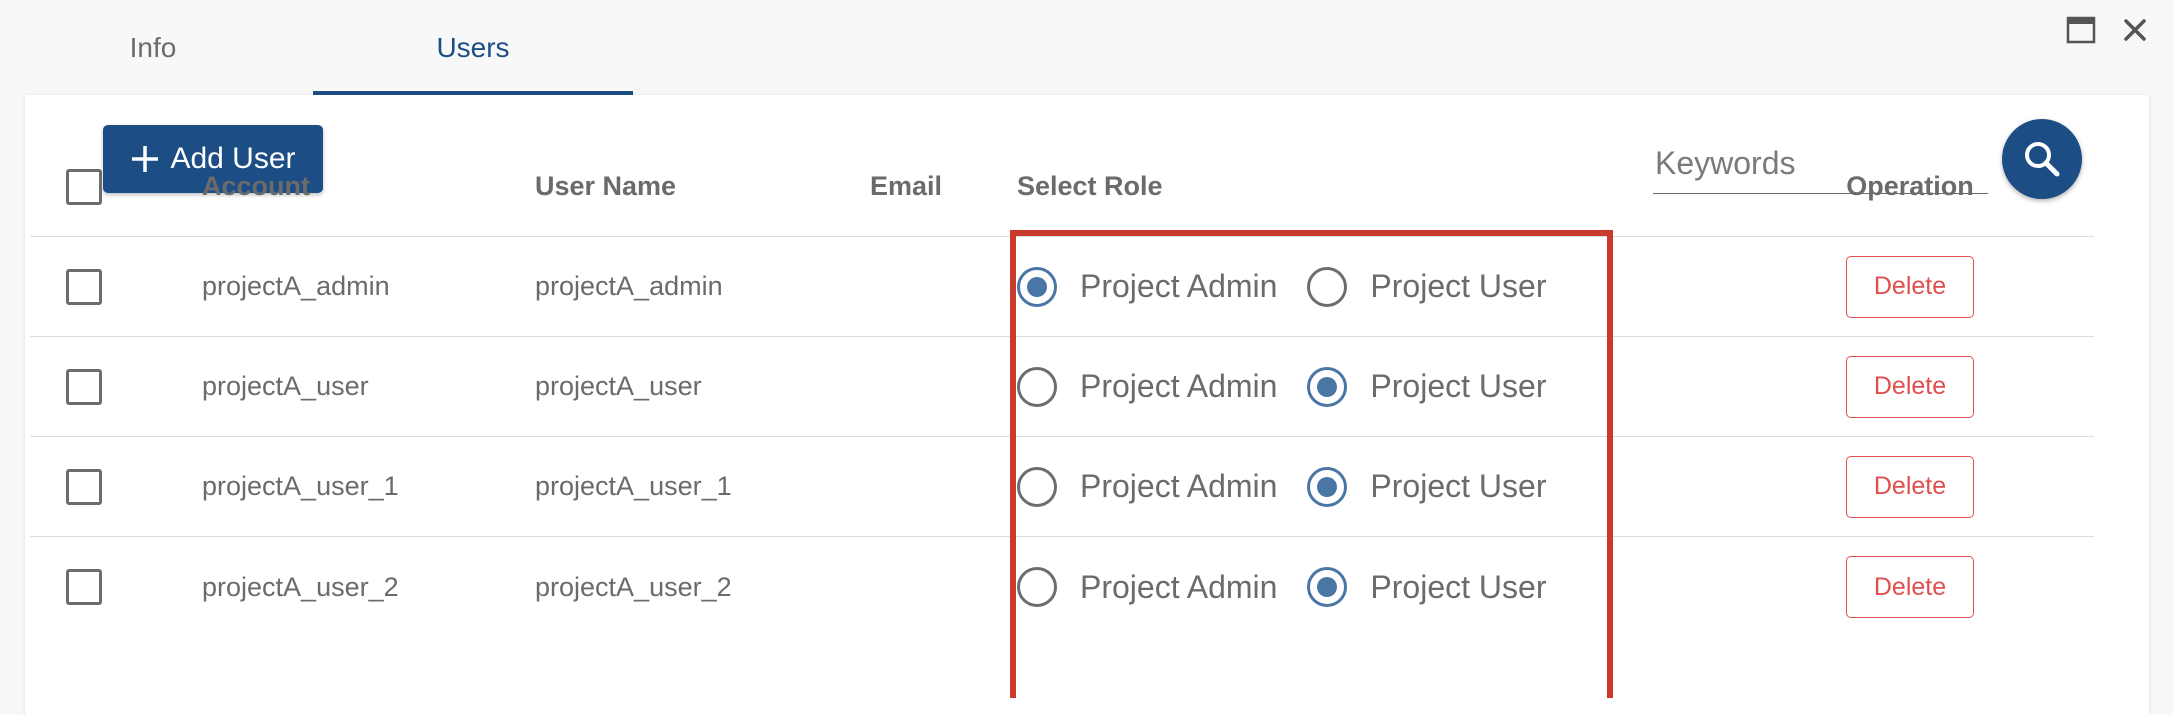  Describe the element at coordinates (296, 286) in the screenshot. I see `account-cell: projectA_admin` at that location.